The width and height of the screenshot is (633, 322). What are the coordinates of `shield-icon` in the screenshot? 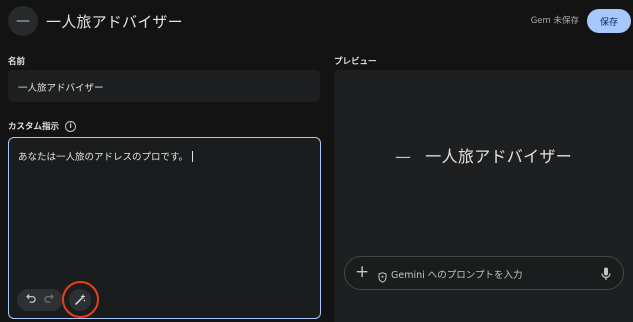 It's located at (382, 277).